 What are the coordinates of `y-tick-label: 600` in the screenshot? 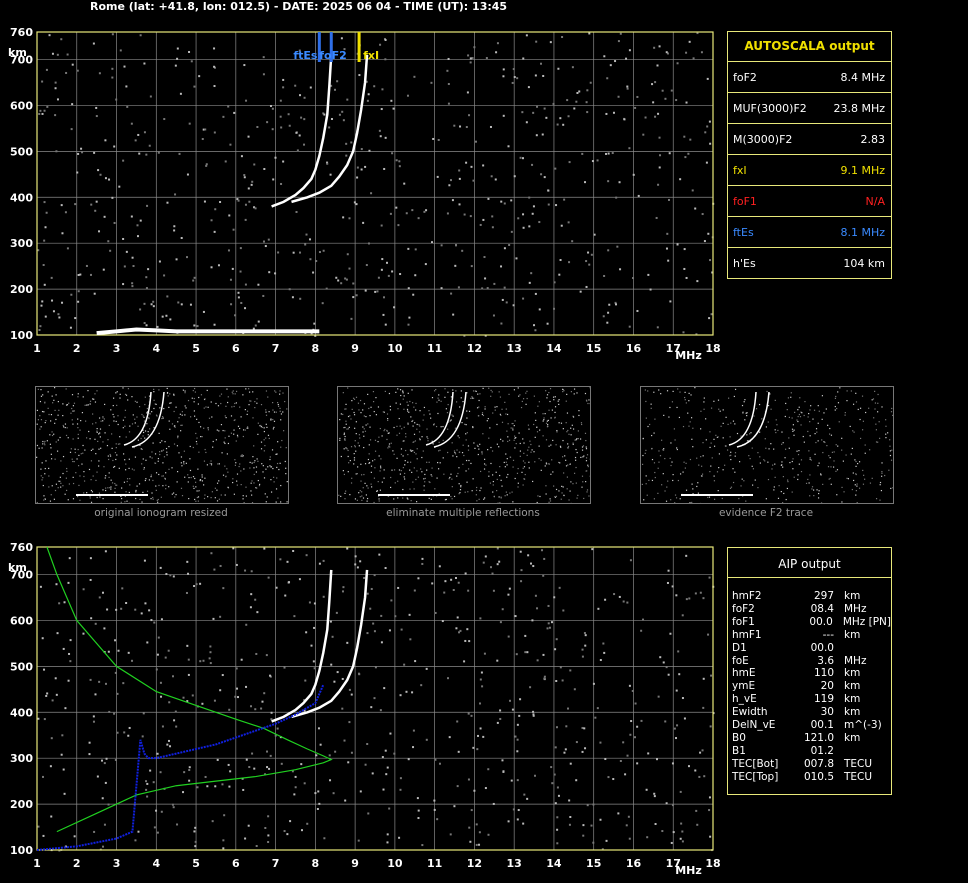 It's located at (21, 105).